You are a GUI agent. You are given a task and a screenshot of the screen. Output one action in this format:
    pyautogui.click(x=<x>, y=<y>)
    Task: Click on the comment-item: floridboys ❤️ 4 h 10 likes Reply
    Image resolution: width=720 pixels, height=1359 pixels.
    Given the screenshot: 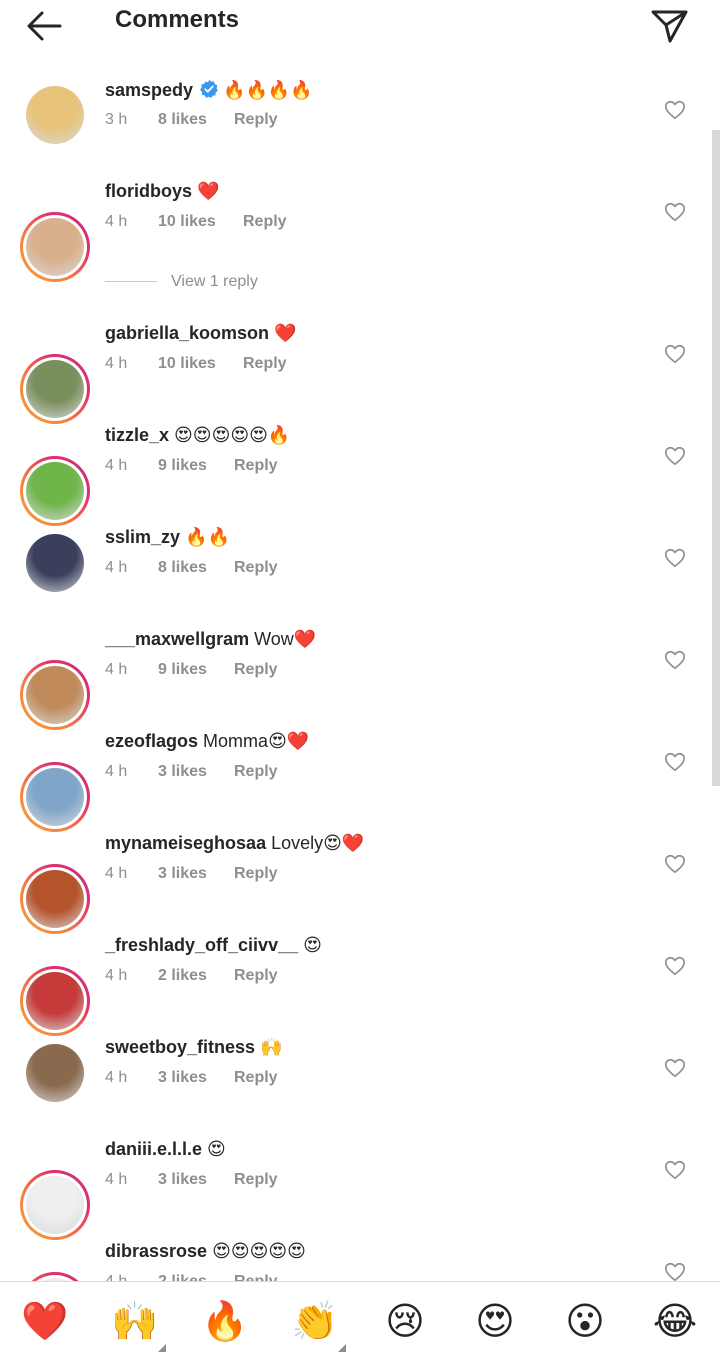 What is the action you would take?
    pyautogui.click(x=360, y=227)
    